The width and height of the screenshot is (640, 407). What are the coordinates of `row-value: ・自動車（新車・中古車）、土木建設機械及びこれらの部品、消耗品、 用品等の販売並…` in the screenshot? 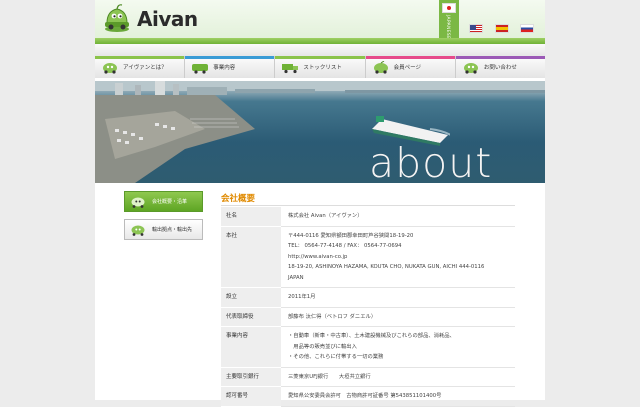 It's located at (398, 347).